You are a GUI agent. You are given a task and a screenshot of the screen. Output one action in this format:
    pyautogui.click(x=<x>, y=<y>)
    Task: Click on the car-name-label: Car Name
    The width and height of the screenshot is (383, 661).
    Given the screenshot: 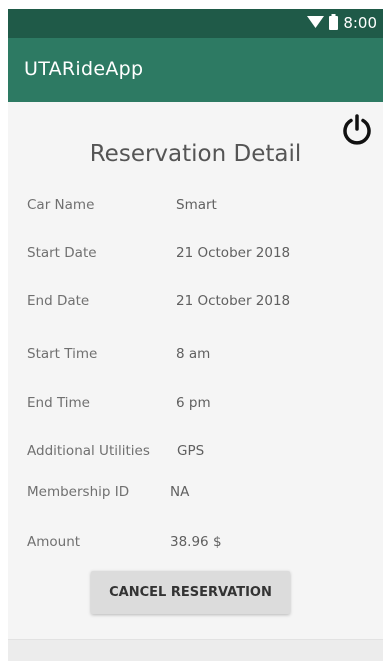 What is the action you would take?
    pyautogui.click(x=61, y=205)
    